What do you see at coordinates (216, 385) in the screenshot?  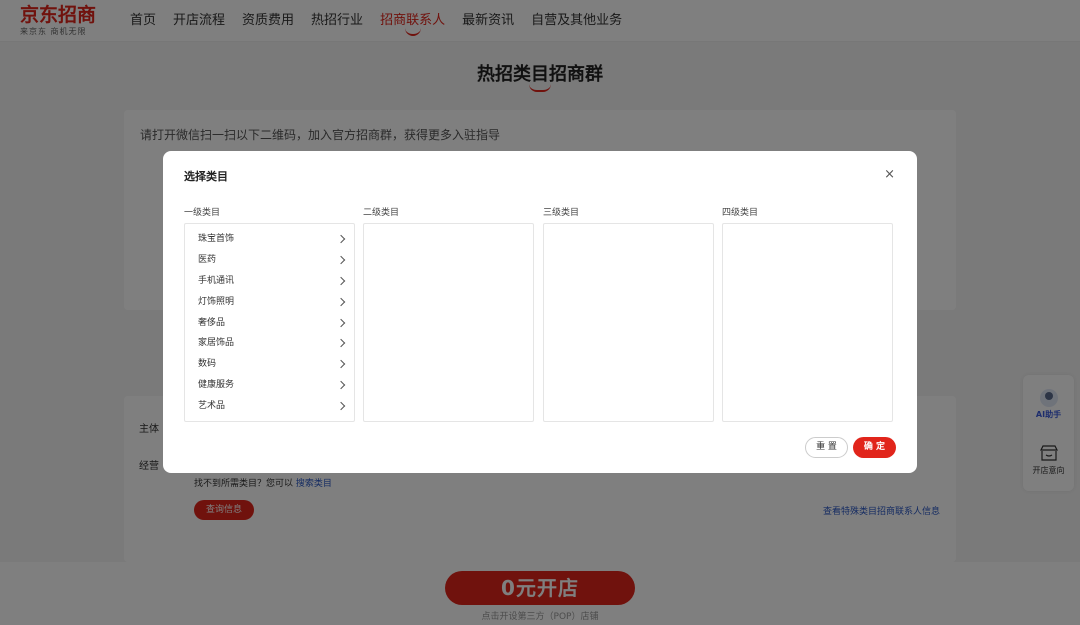 I see `category-label: 健康服务` at bounding box center [216, 385].